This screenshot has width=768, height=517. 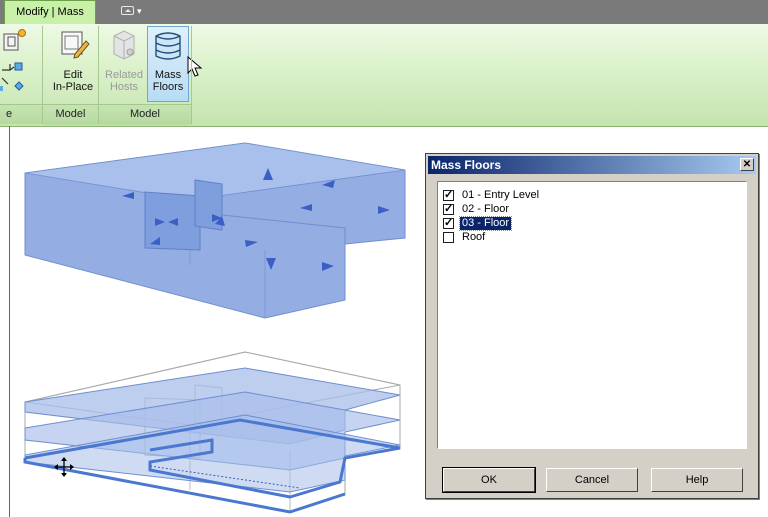 What do you see at coordinates (73, 81) in the screenshot?
I see `edit-in-place-label: Edit In-Place` at bounding box center [73, 81].